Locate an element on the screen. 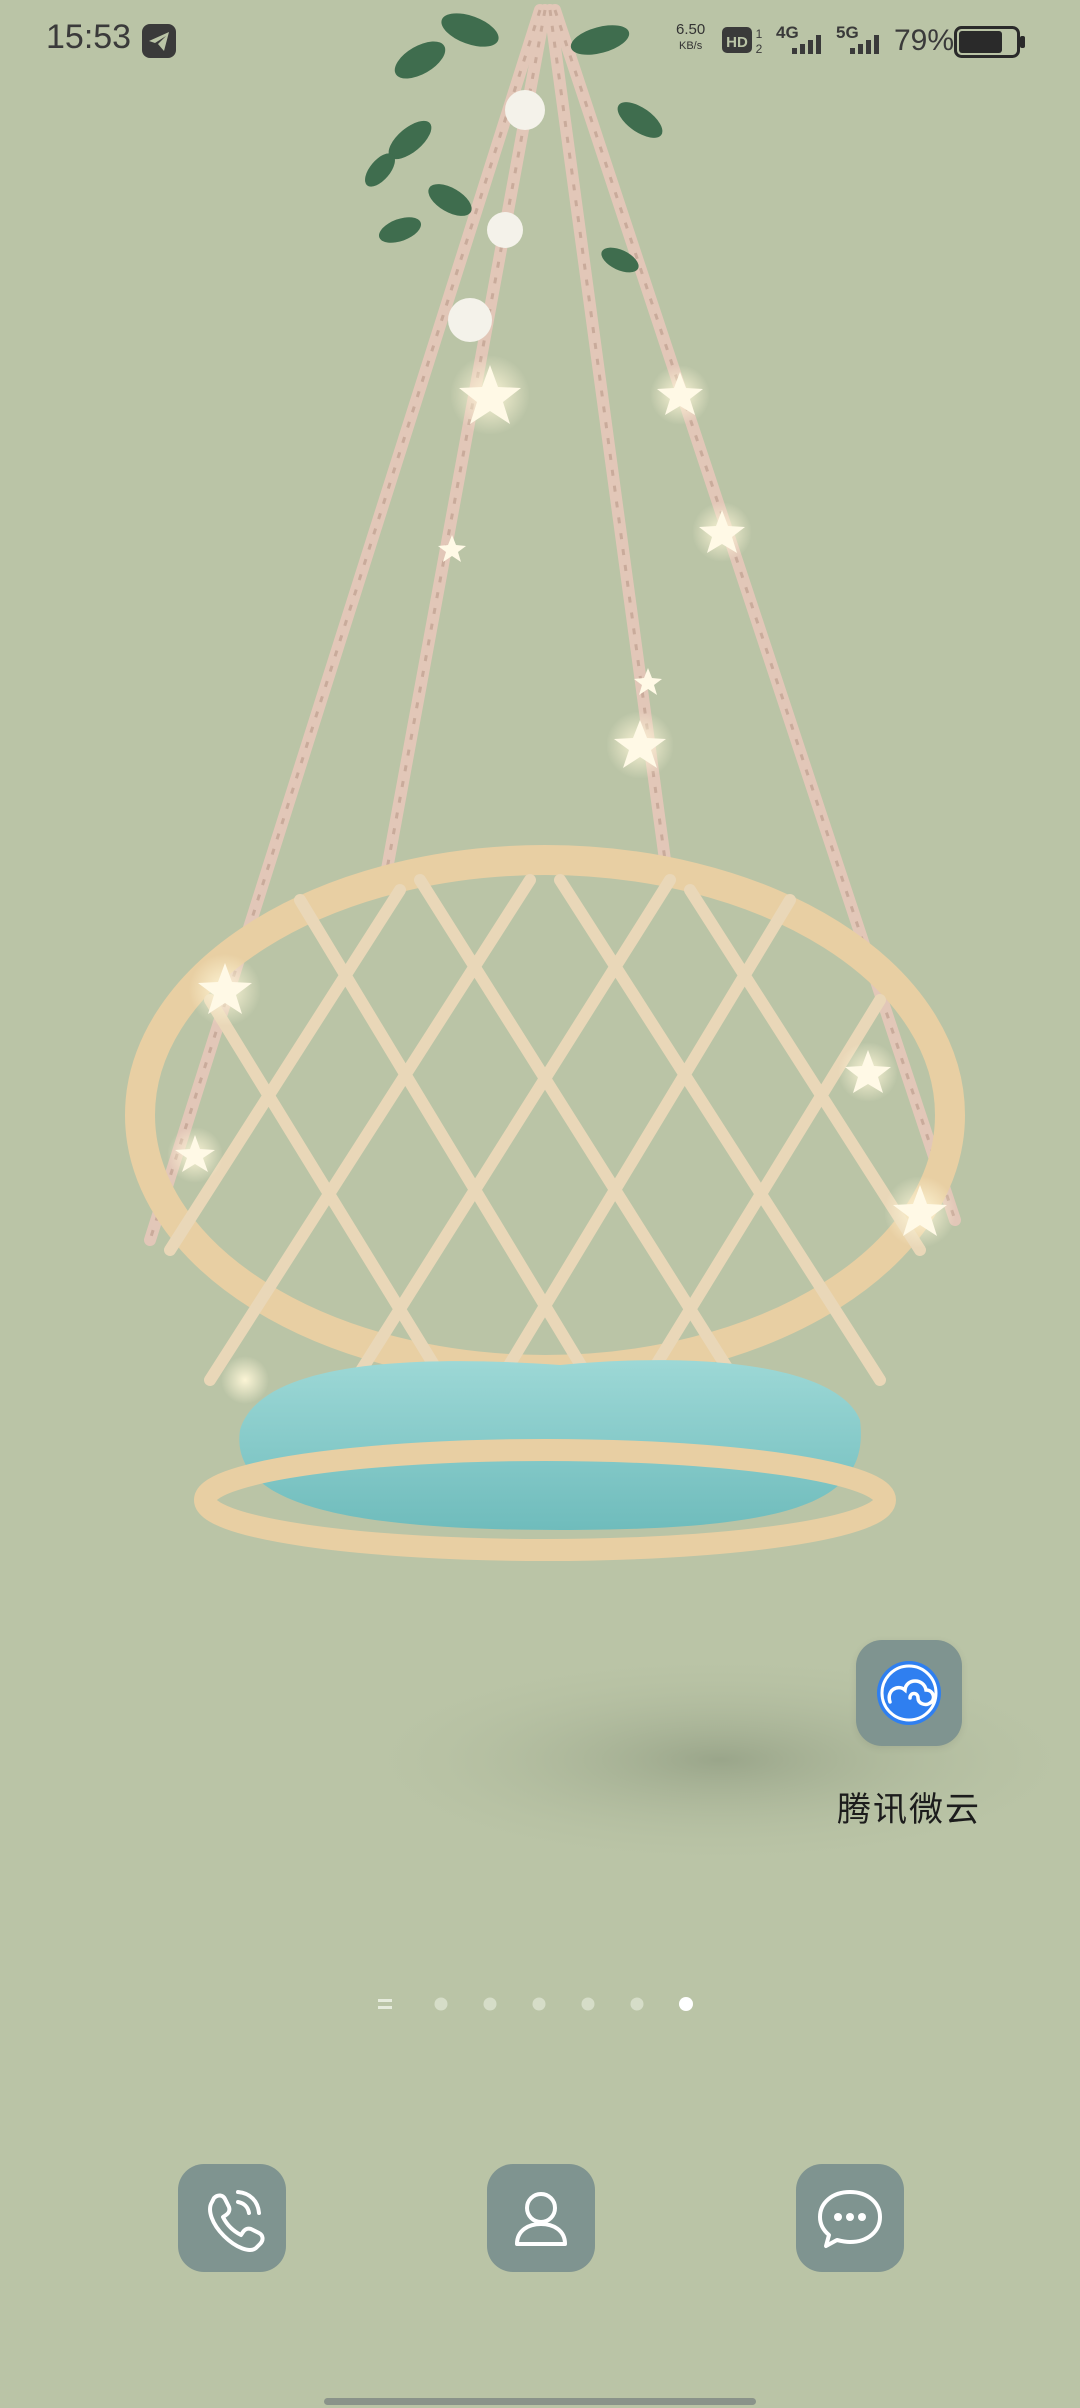 This screenshot has width=1080, height=2408. battery-fill is located at coordinates (980, 42).